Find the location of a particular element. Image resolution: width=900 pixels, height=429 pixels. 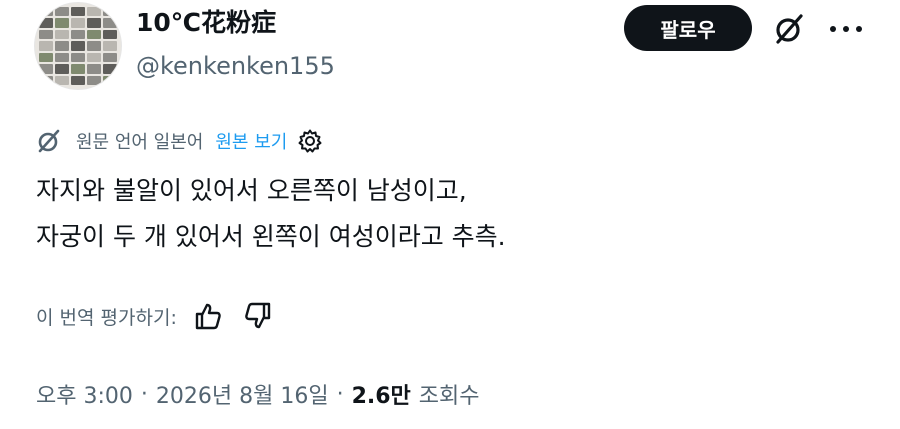

tweet-line: 자지와 불알이 있어서 오른쪽이 남성이고, is located at coordinates (251, 190).